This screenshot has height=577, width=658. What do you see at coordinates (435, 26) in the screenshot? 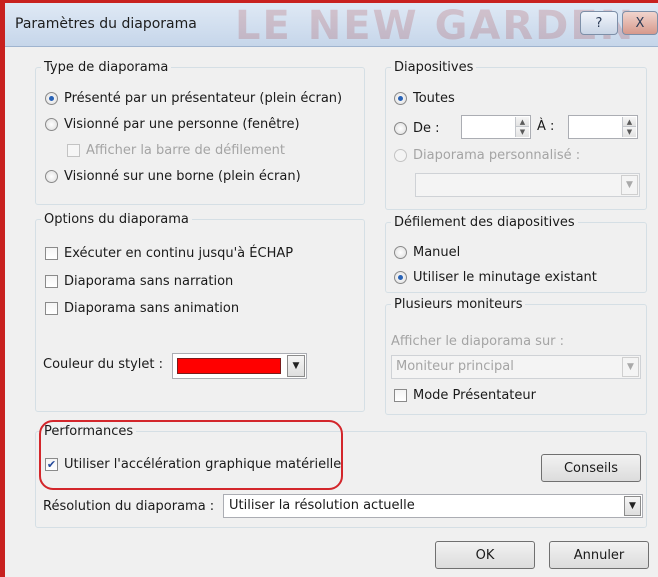
I see `watermark: LE NEW GARDEN` at bounding box center [435, 26].